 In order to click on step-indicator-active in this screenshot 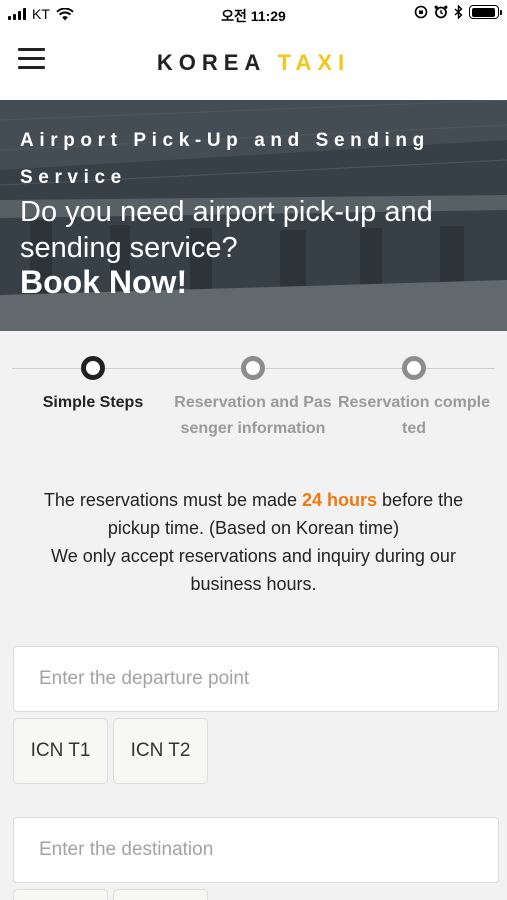, I will do `click(93, 368)`.